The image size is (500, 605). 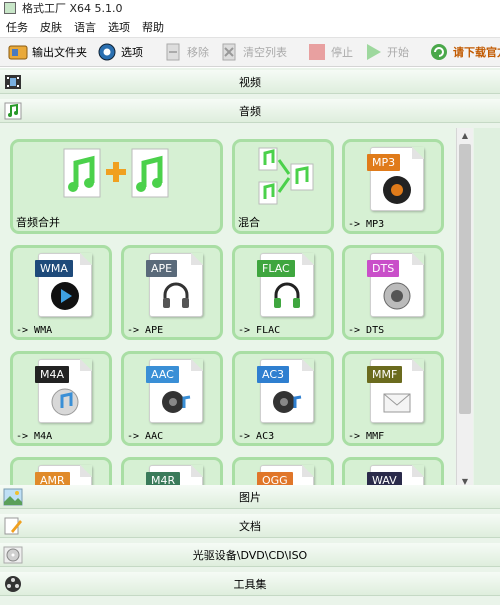 What do you see at coordinates (476, 52) in the screenshot?
I see `download-official-label: 请下载官方正式` at bounding box center [476, 52].